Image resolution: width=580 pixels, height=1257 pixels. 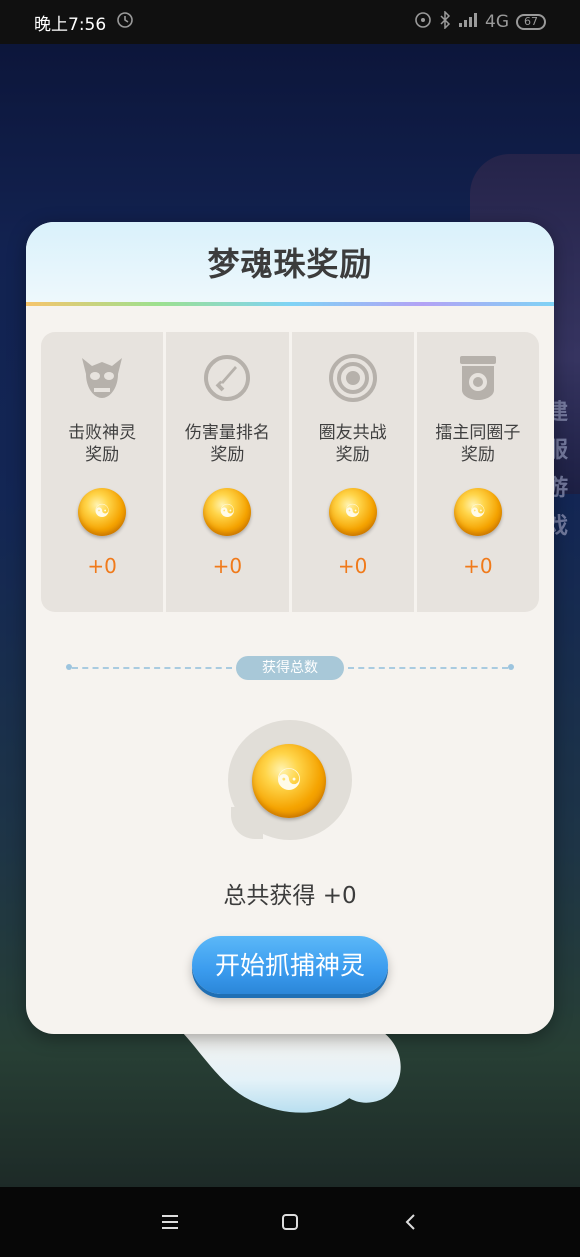 What do you see at coordinates (497, 22) in the screenshot?
I see `network-type: 4G` at bounding box center [497, 22].